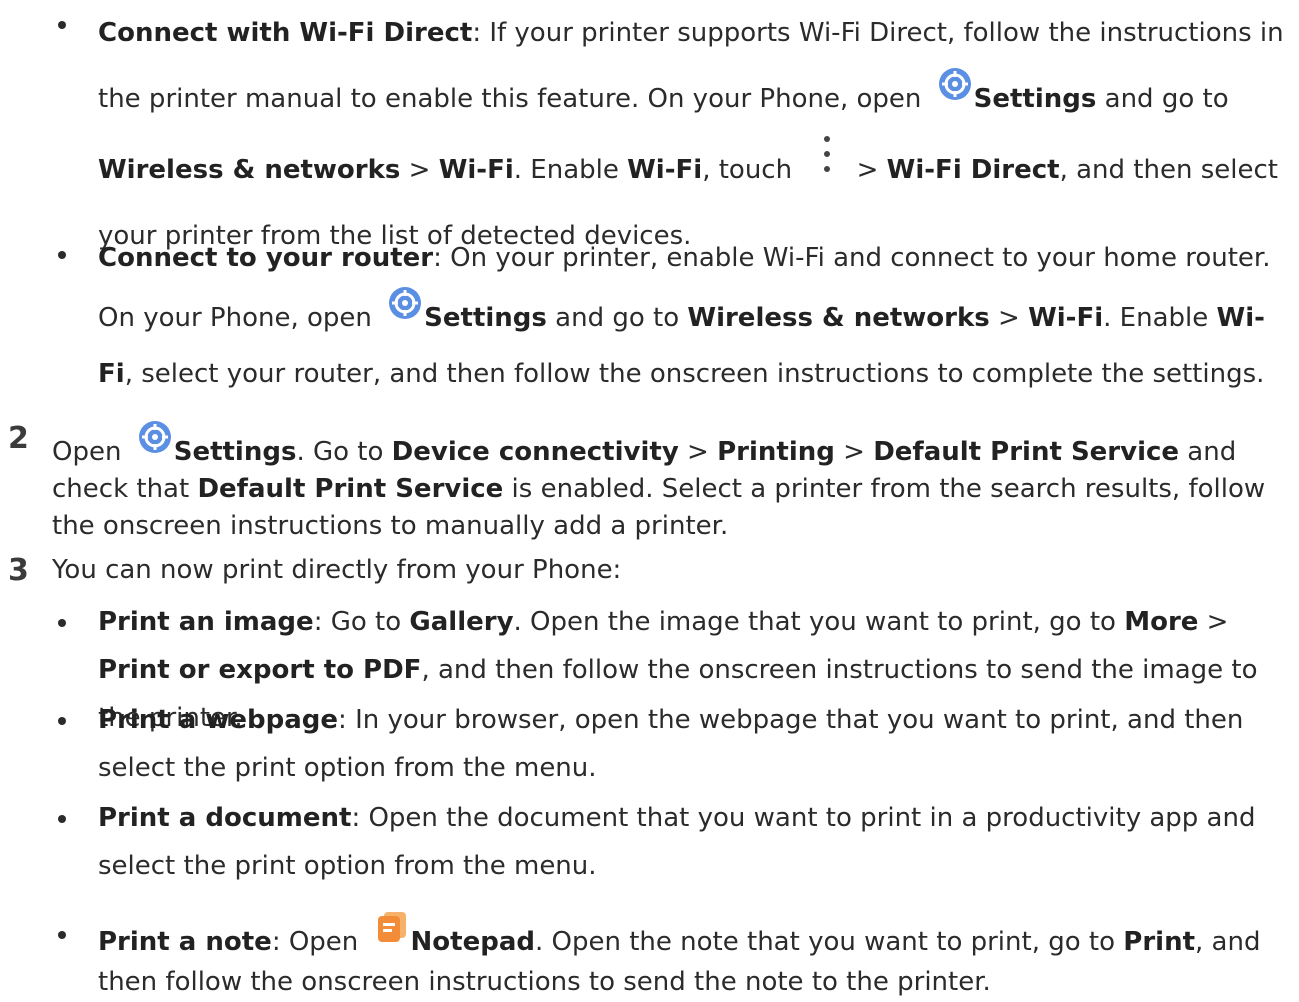 The image size is (1299, 1002). What do you see at coordinates (827, 154) in the screenshot?
I see `more-vertical-icon` at bounding box center [827, 154].